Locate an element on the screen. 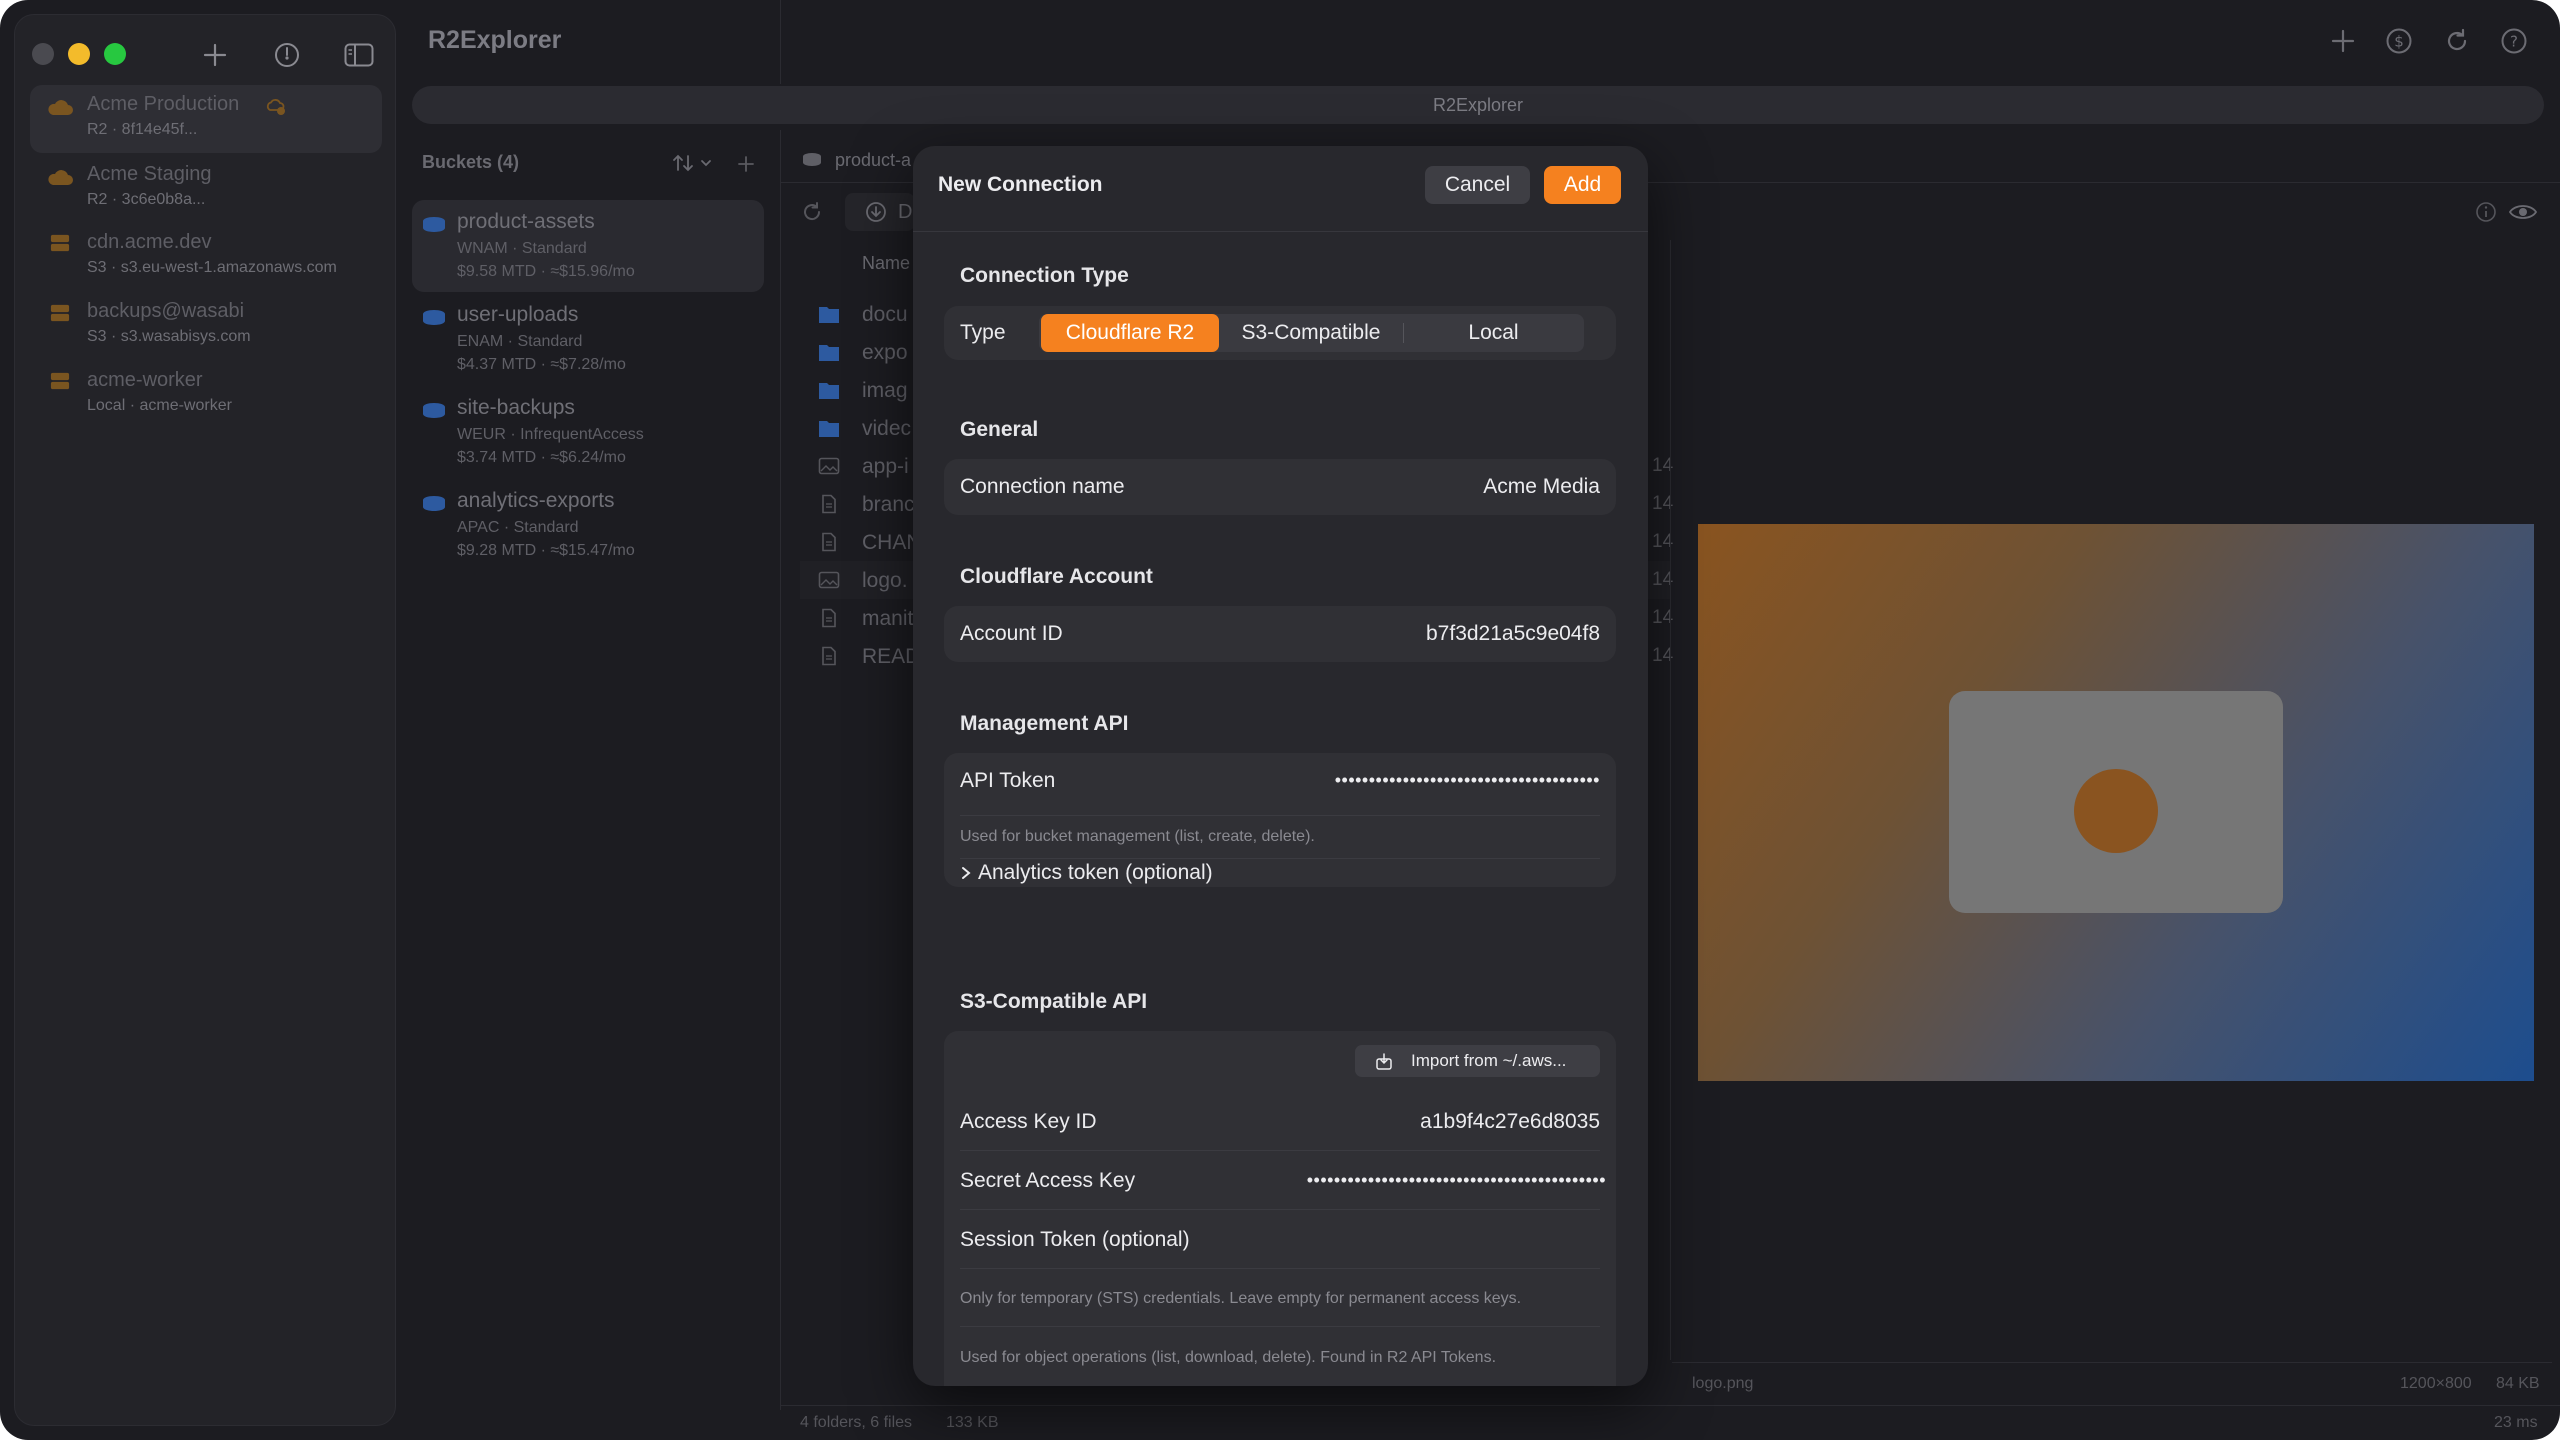  download-icon is located at coordinates (876, 212).